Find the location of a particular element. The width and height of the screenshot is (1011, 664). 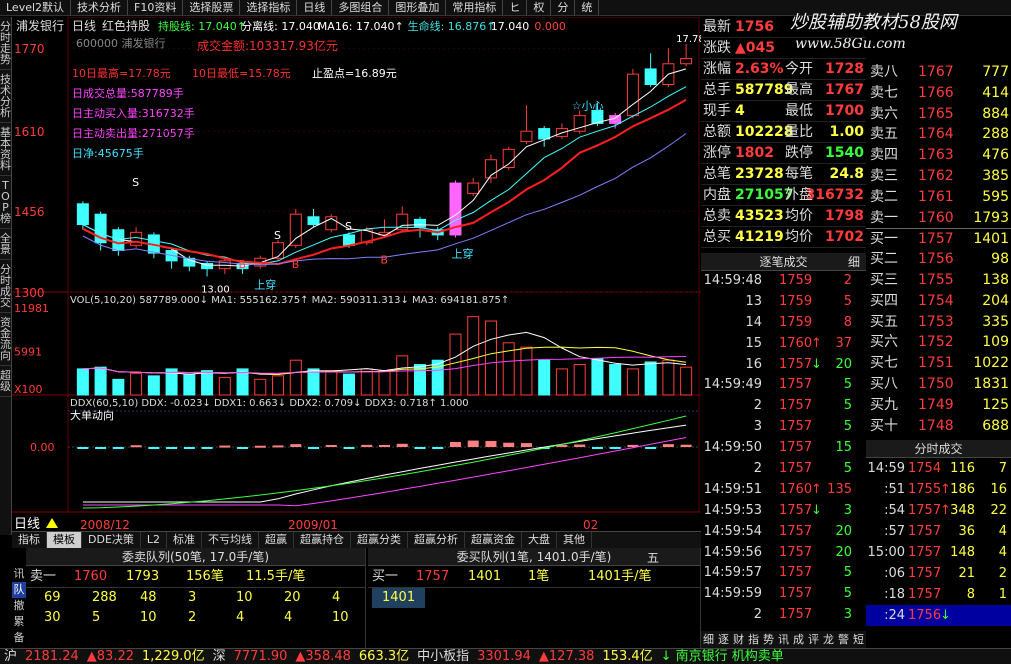

tick-time: 14:59:56 is located at coordinates (732, 552).